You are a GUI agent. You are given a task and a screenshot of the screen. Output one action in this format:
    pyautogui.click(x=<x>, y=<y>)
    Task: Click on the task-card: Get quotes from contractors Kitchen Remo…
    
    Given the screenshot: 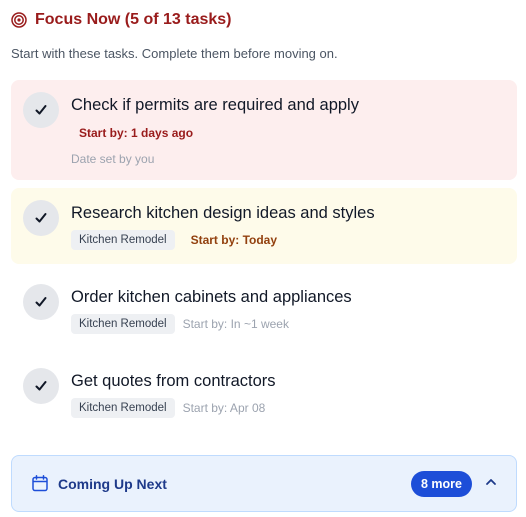 What is the action you would take?
    pyautogui.click(x=264, y=394)
    